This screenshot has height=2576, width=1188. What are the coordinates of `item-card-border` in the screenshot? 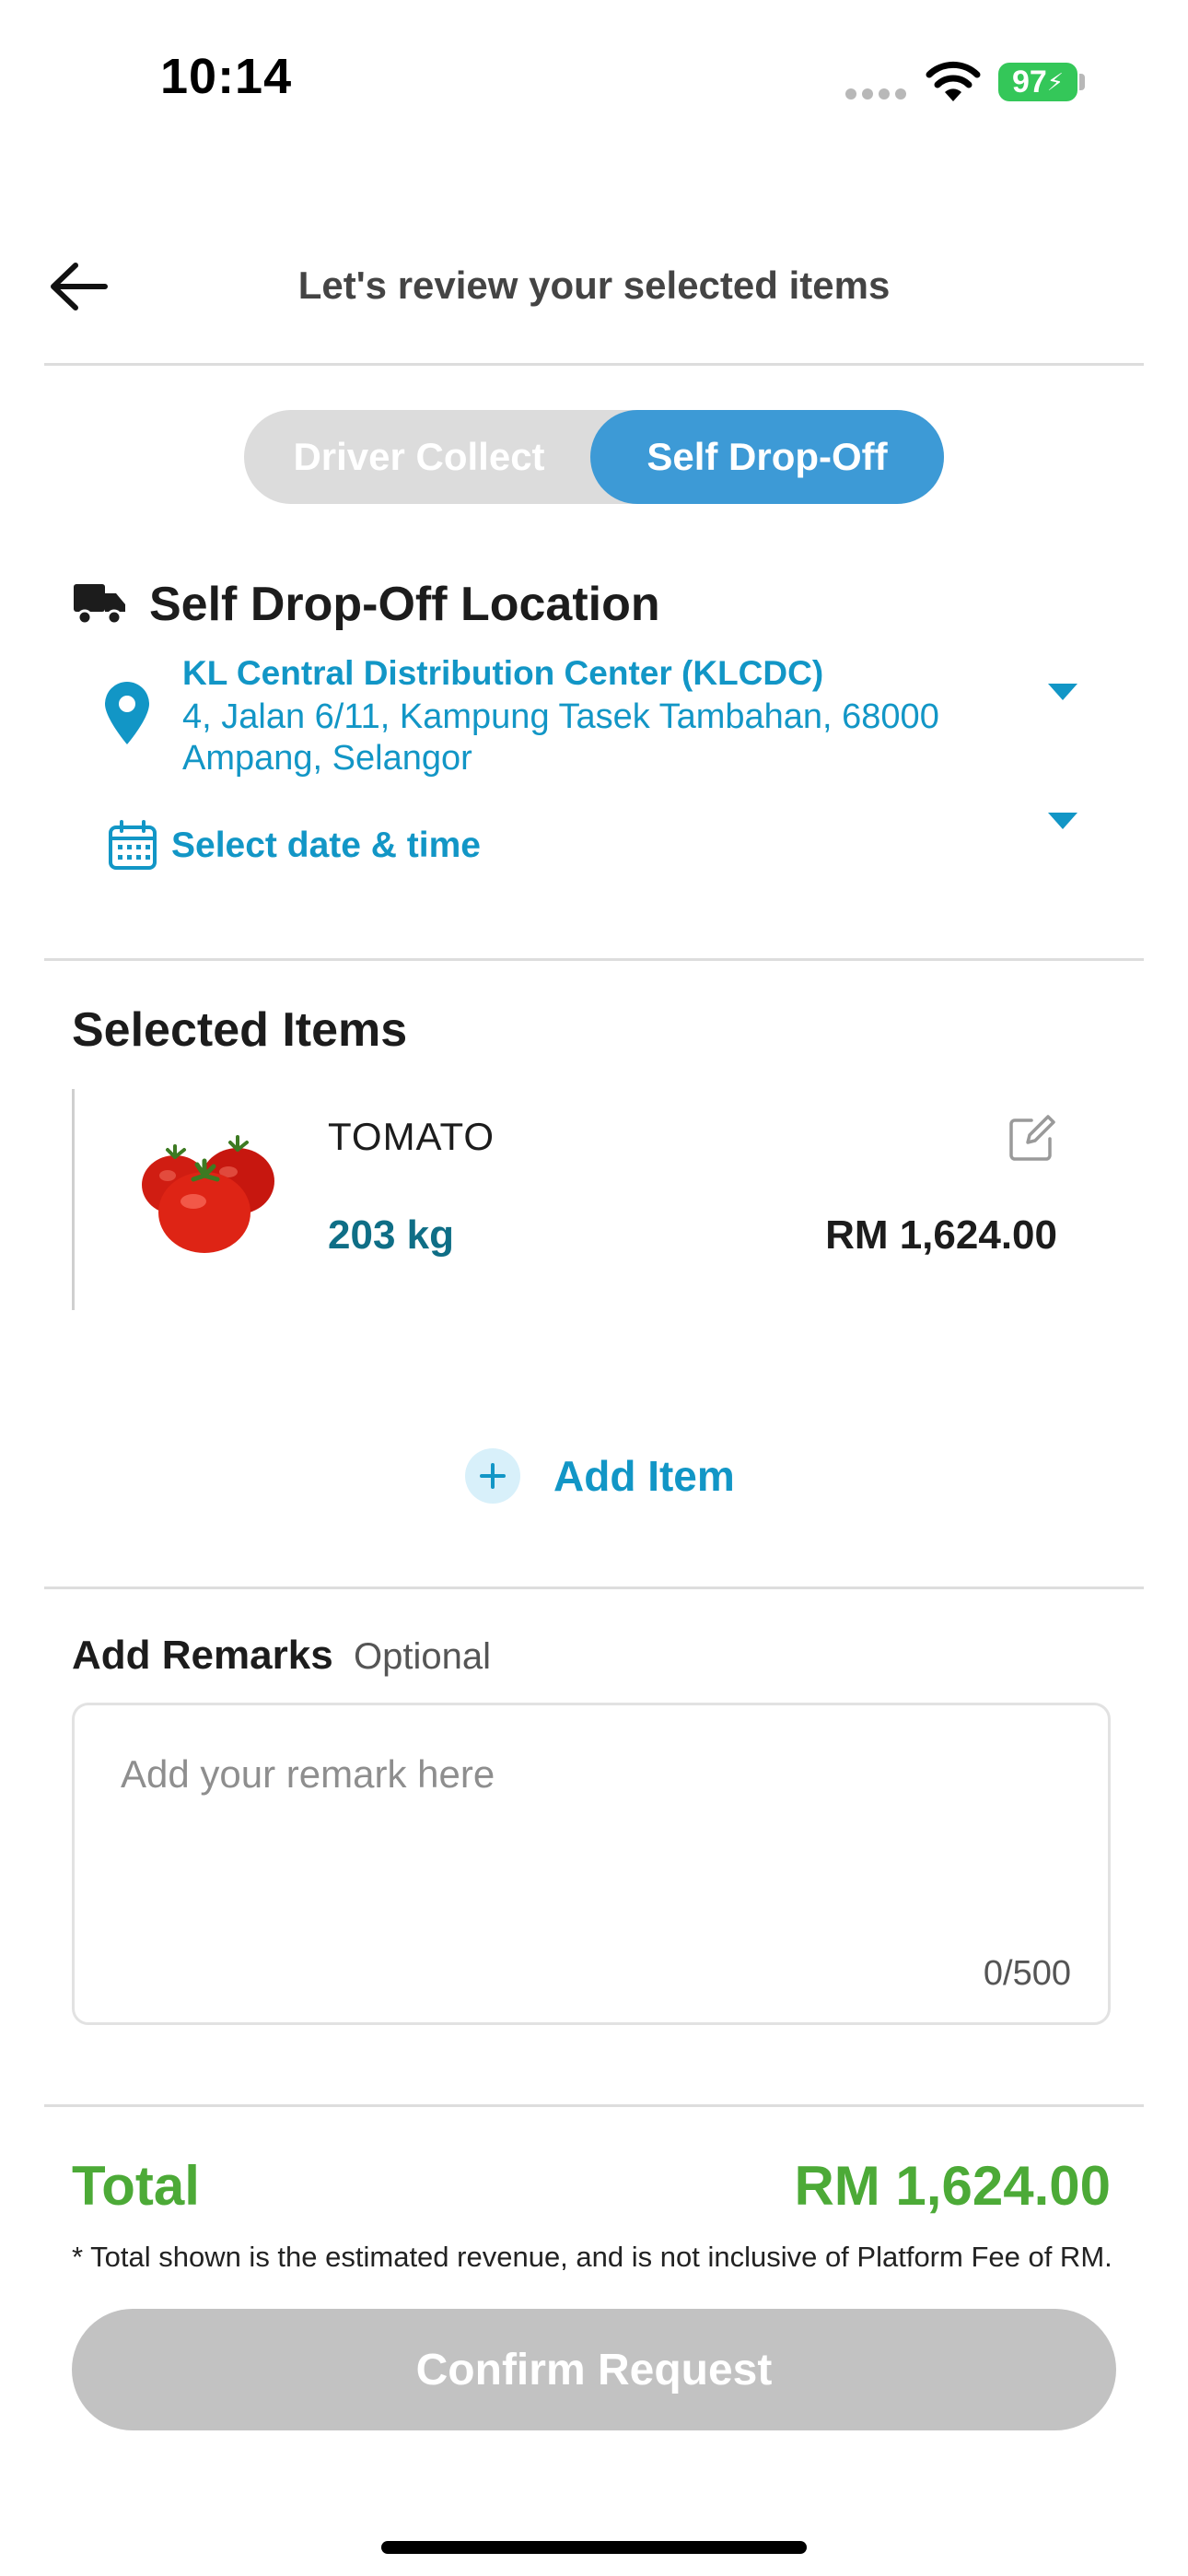 It's located at (73, 1199).